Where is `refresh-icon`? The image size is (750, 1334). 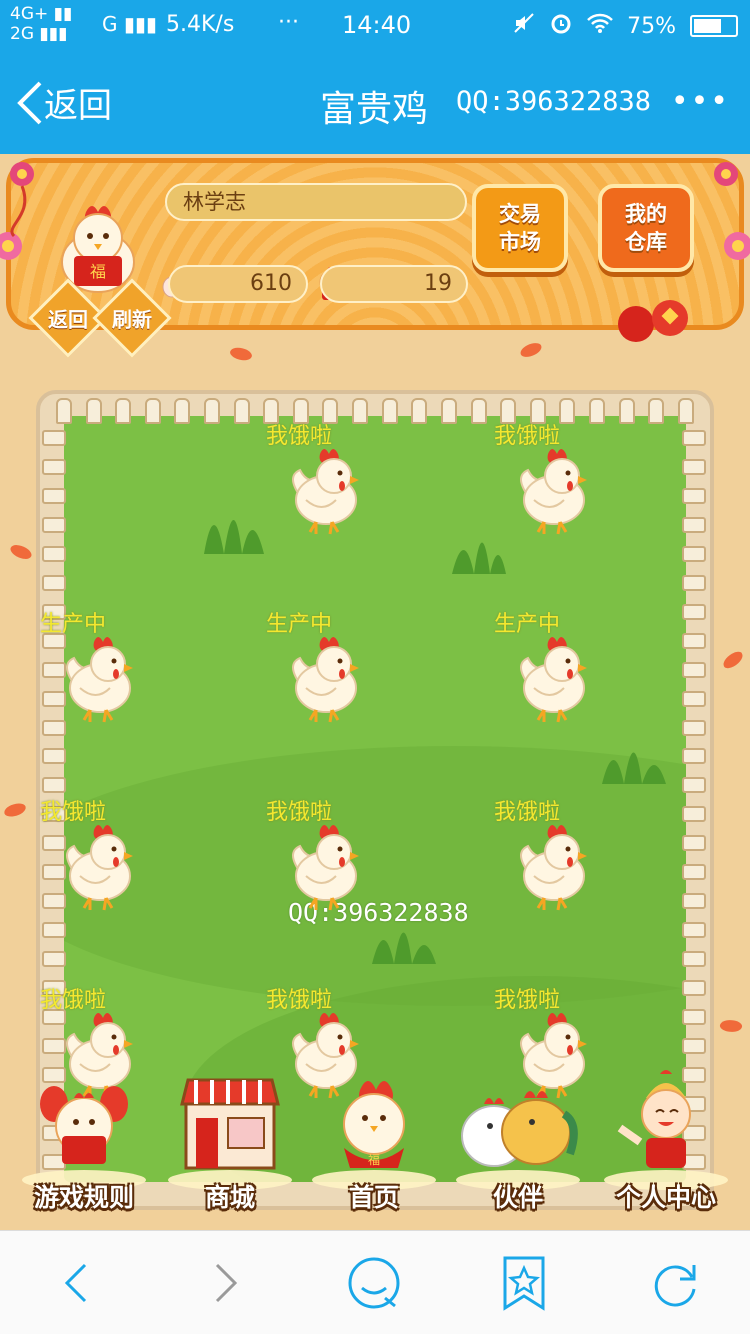 refresh-icon is located at coordinates (675, 1286).